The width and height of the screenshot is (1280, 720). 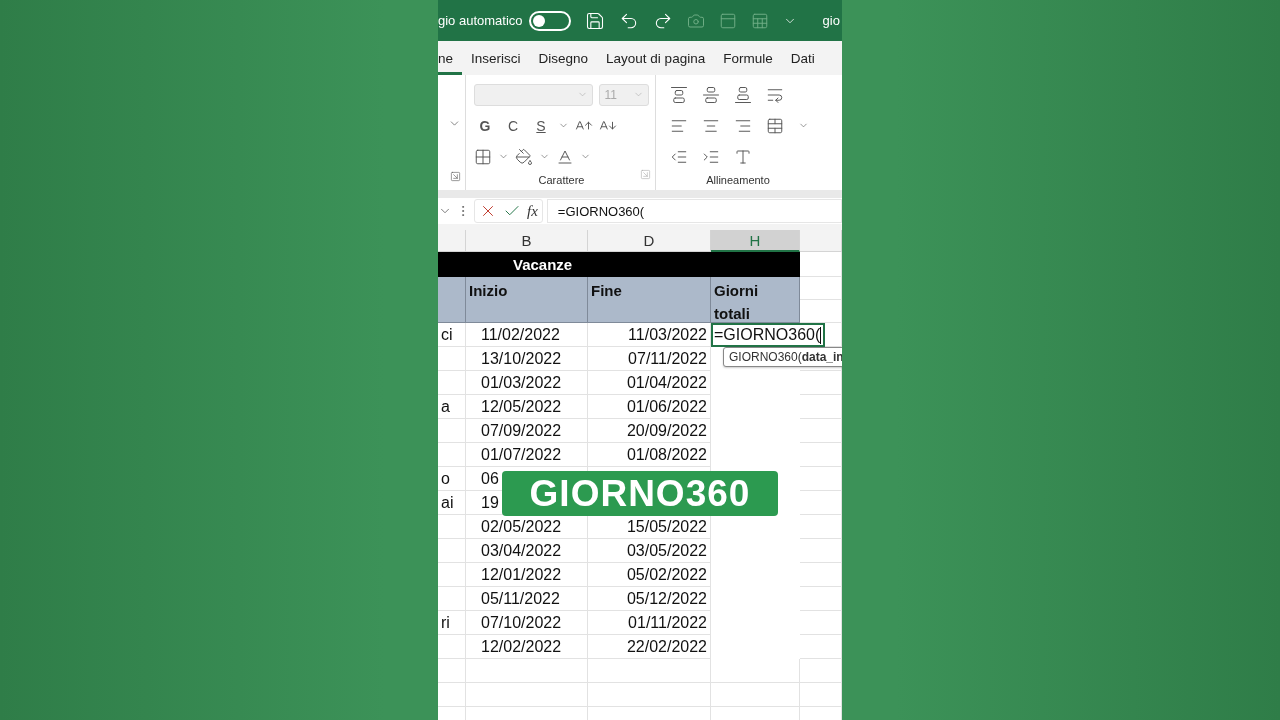 What do you see at coordinates (452, 335) in the screenshot?
I see `table-cell: ci` at bounding box center [452, 335].